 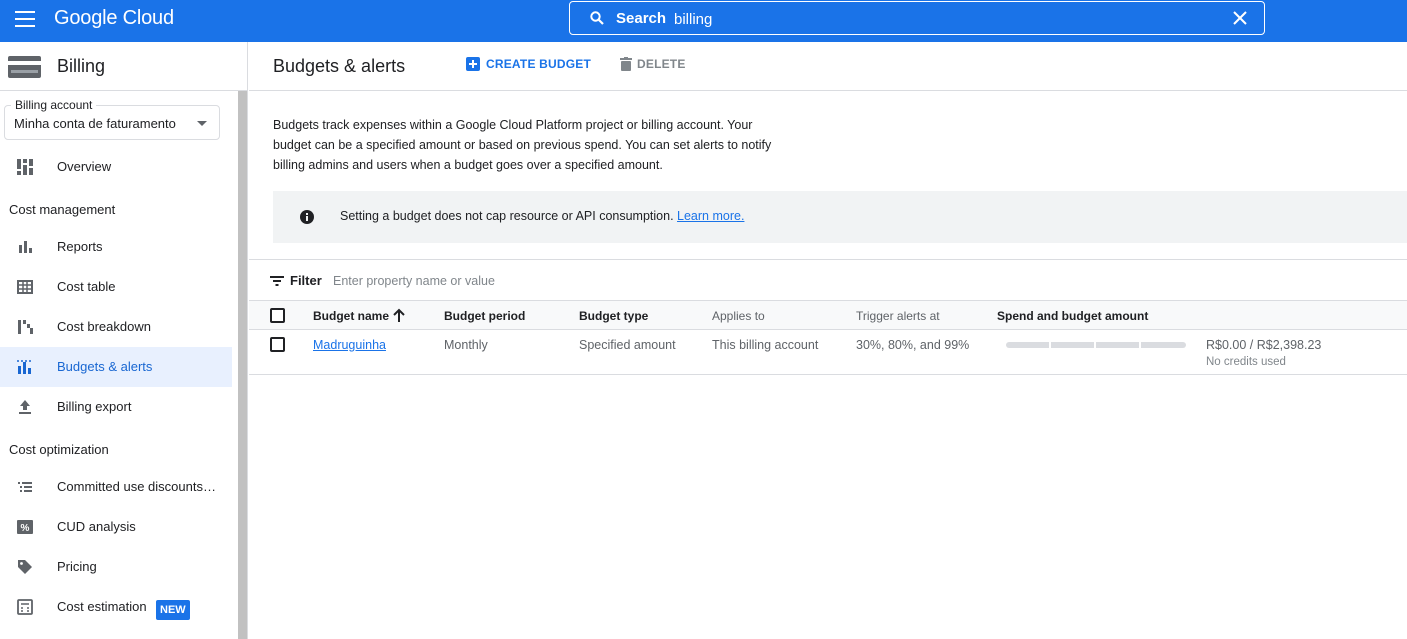 What do you see at coordinates (277, 281) in the screenshot?
I see `filter-icon` at bounding box center [277, 281].